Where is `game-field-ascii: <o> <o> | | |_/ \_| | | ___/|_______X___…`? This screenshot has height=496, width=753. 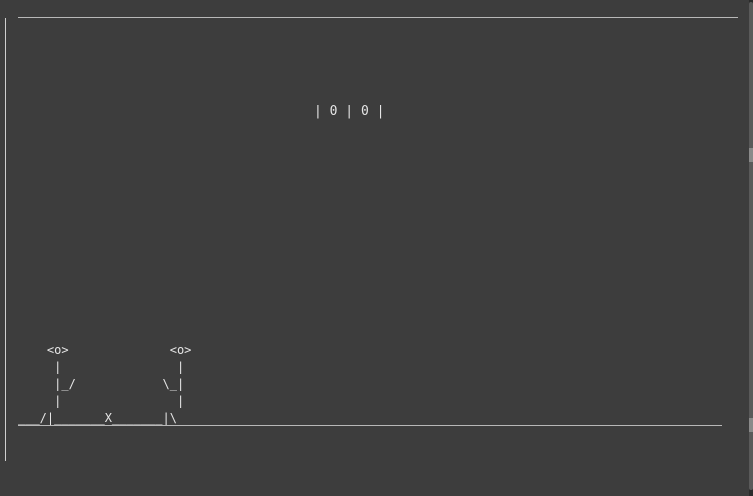
game-field-ascii: <o> <o> | | |_/ \_| | | ___/|_______X___… is located at coordinates (105, 384).